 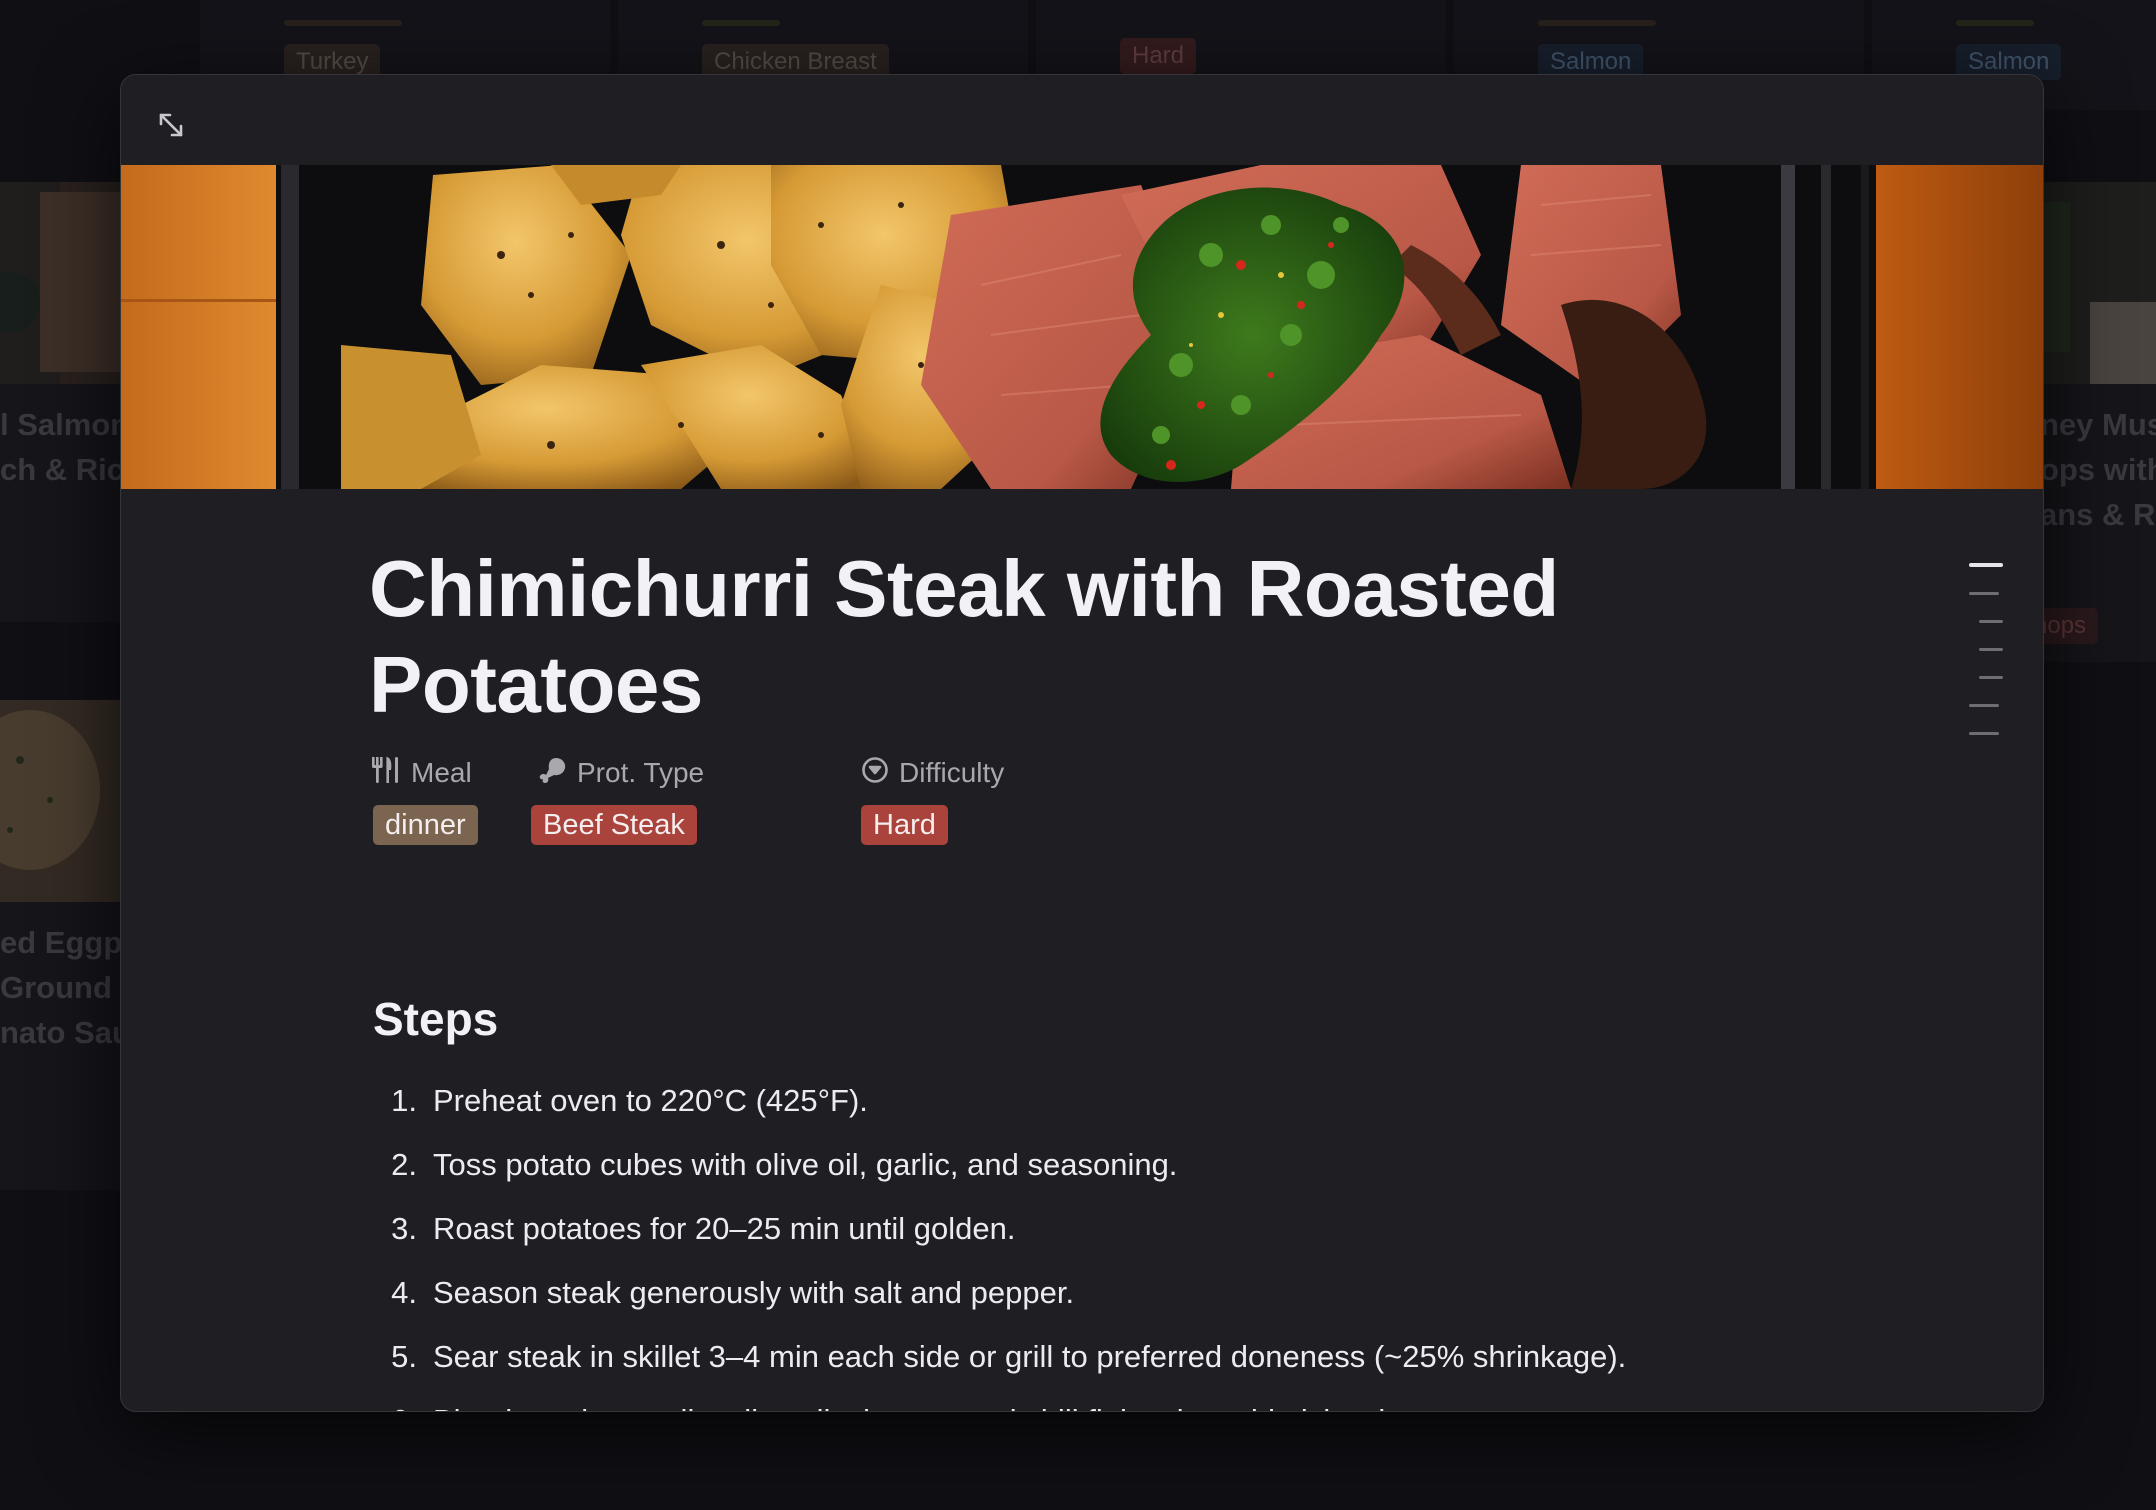 I want to click on meal-tag: dinner, so click(x=425, y=825).